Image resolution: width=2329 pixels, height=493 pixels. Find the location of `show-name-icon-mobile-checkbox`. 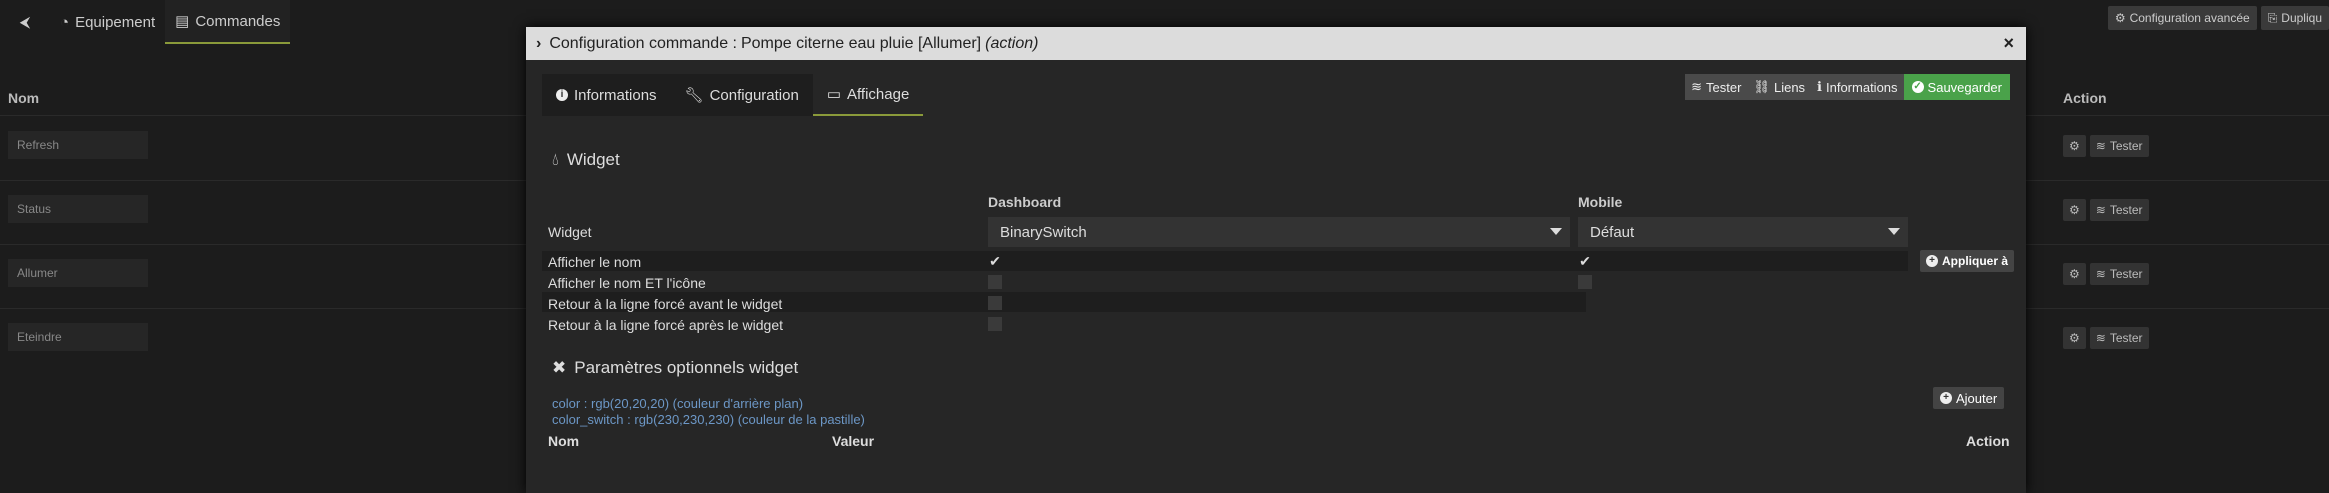

show-name-icon-mobile-checkbox is located at coordinates (1585, 282).